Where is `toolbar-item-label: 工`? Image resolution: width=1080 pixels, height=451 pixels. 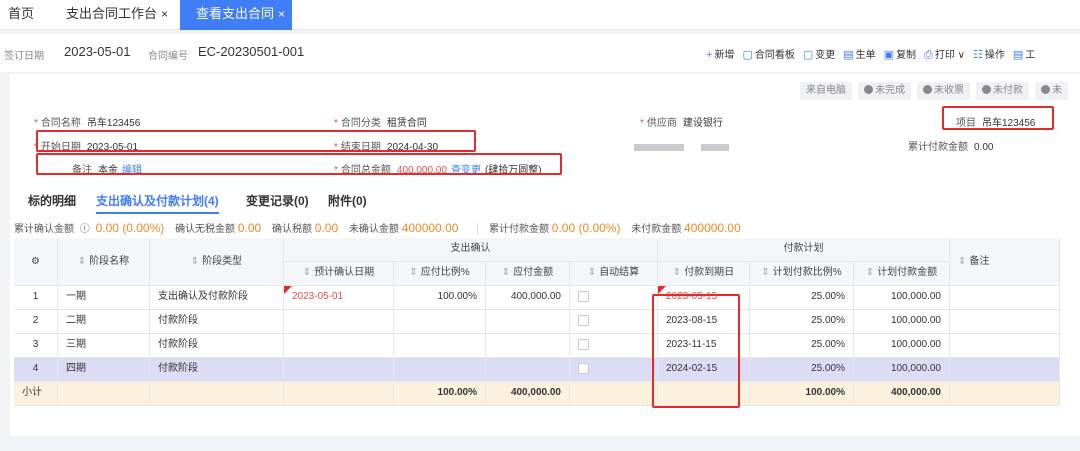
toolbar-item-label: 工 is located at coordinates (1030, 55).